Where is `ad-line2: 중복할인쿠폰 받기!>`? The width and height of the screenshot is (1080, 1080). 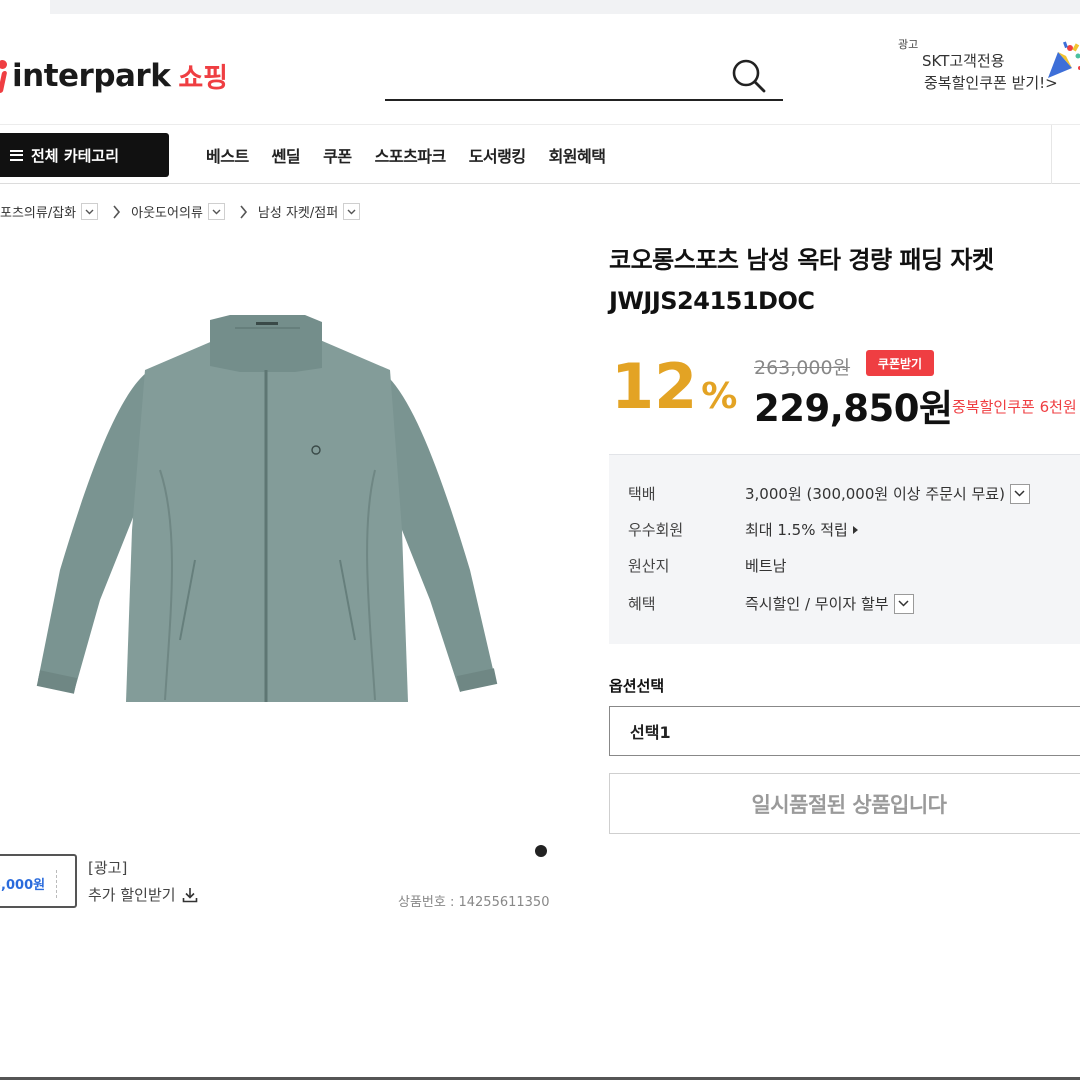 ad-line2: 중복할인쿠폰 받기!> is located at coordinates (991, 83).